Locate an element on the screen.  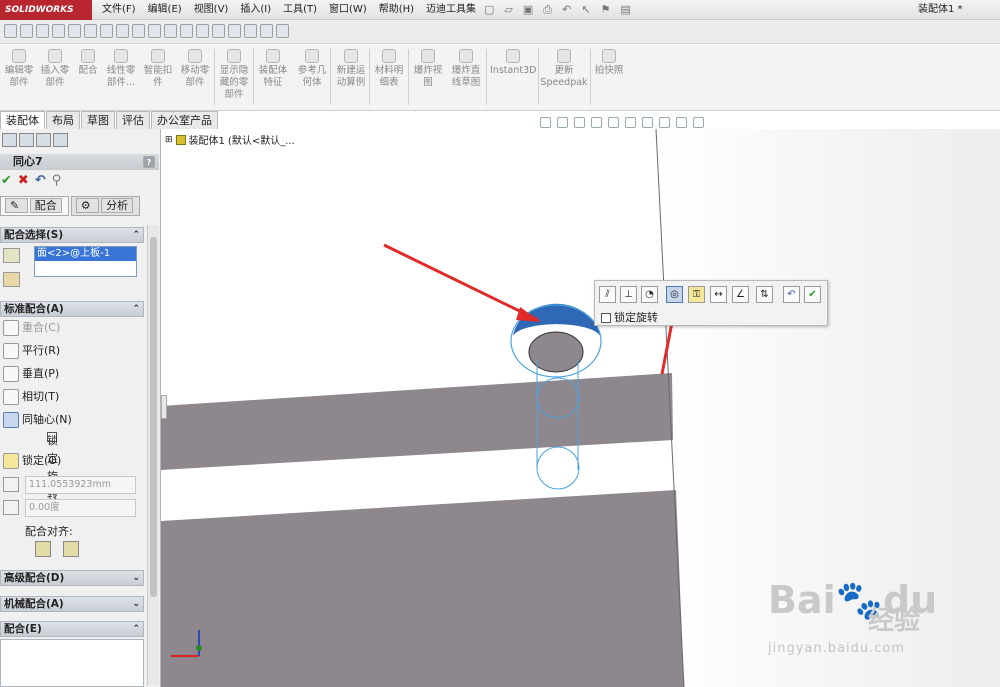
watermark-brand: Bai is located at coordinates (802, 600).